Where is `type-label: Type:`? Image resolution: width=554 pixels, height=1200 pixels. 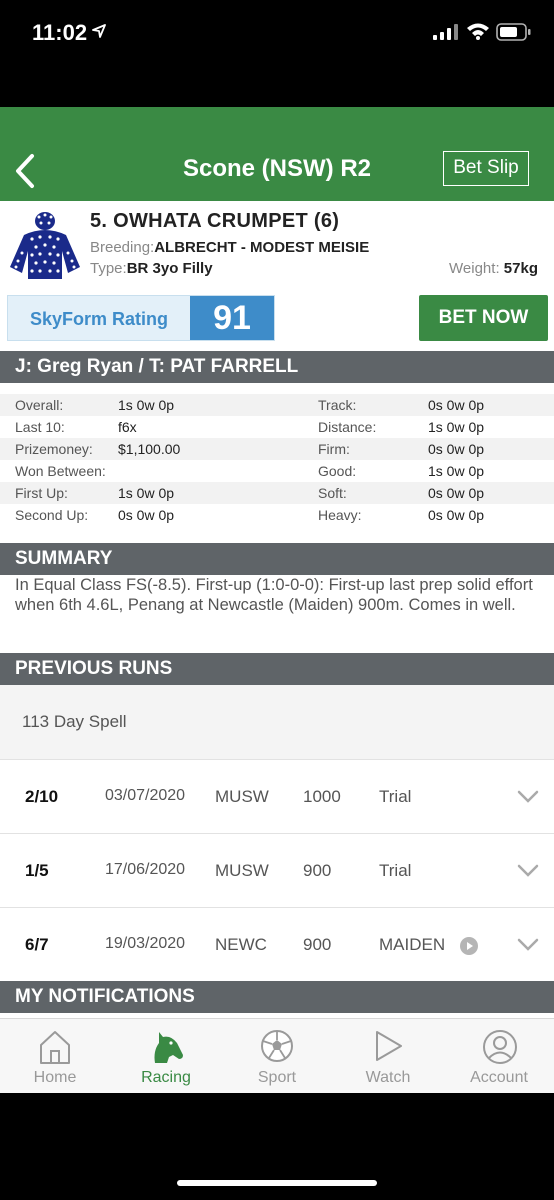
type-label: Type: is located at coordinates (108, 268).